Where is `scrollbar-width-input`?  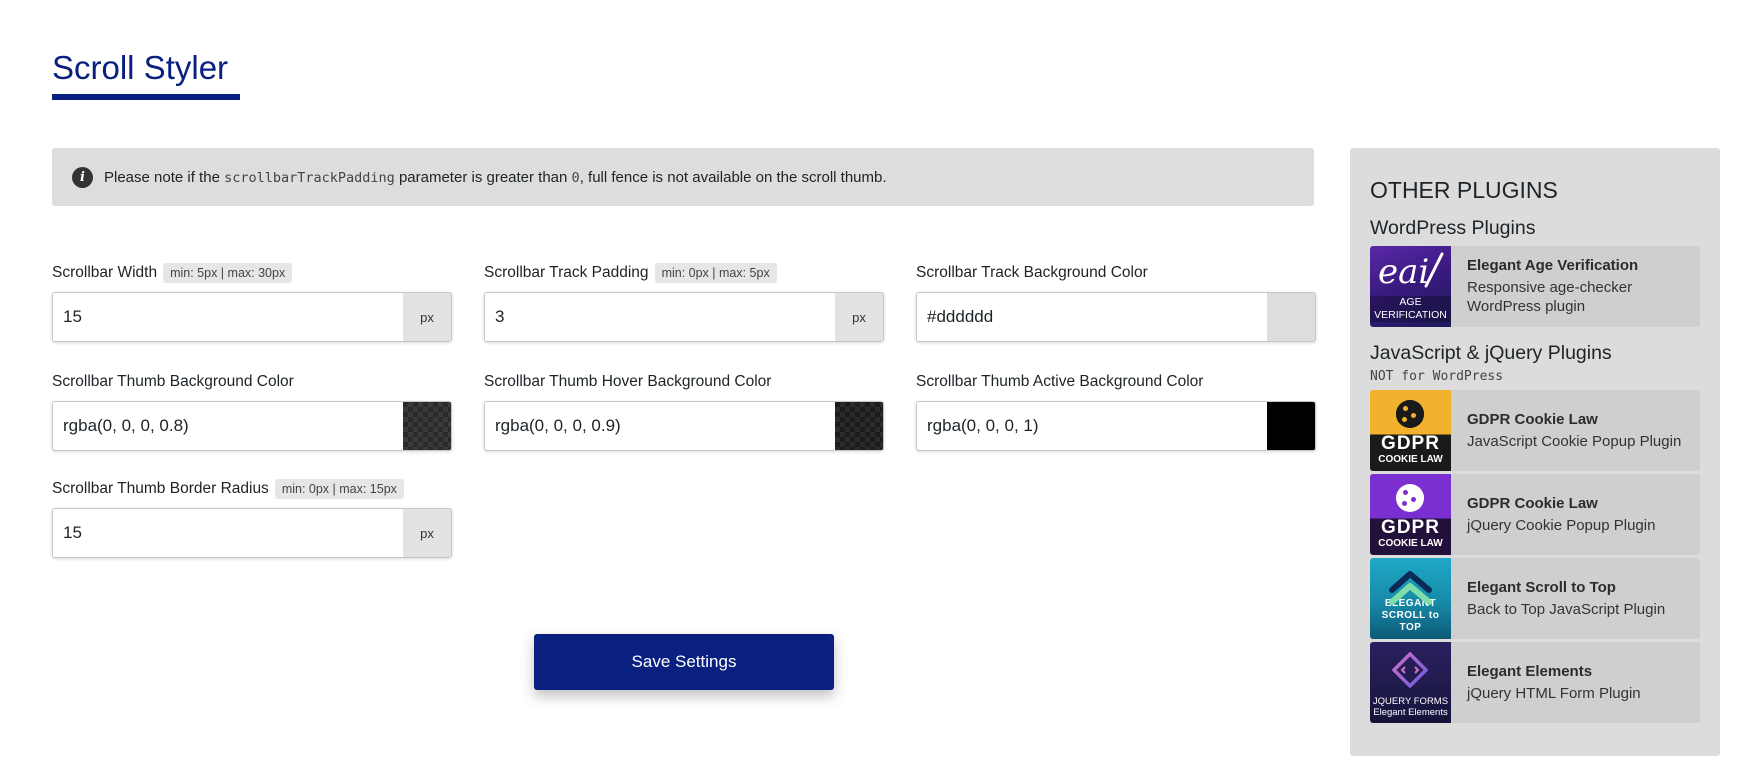
scrollbar-width-input is located at coordinates (228, 317).